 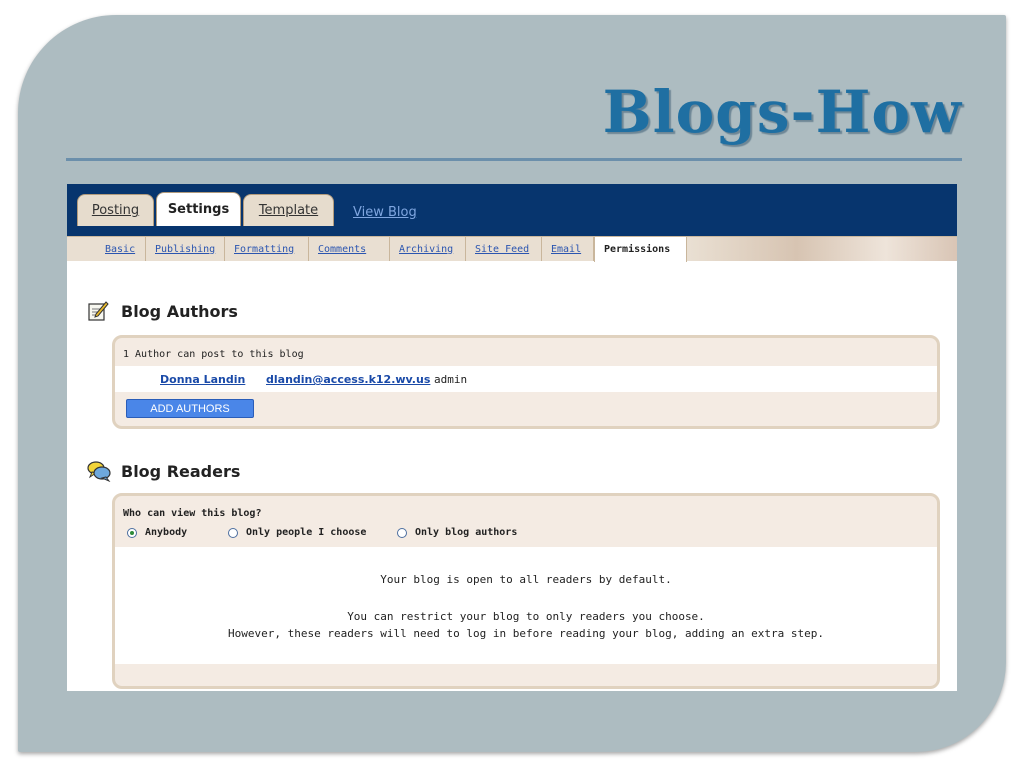 I want to click on reader-question: Who can view this blog?, so click(x=192, y=513).